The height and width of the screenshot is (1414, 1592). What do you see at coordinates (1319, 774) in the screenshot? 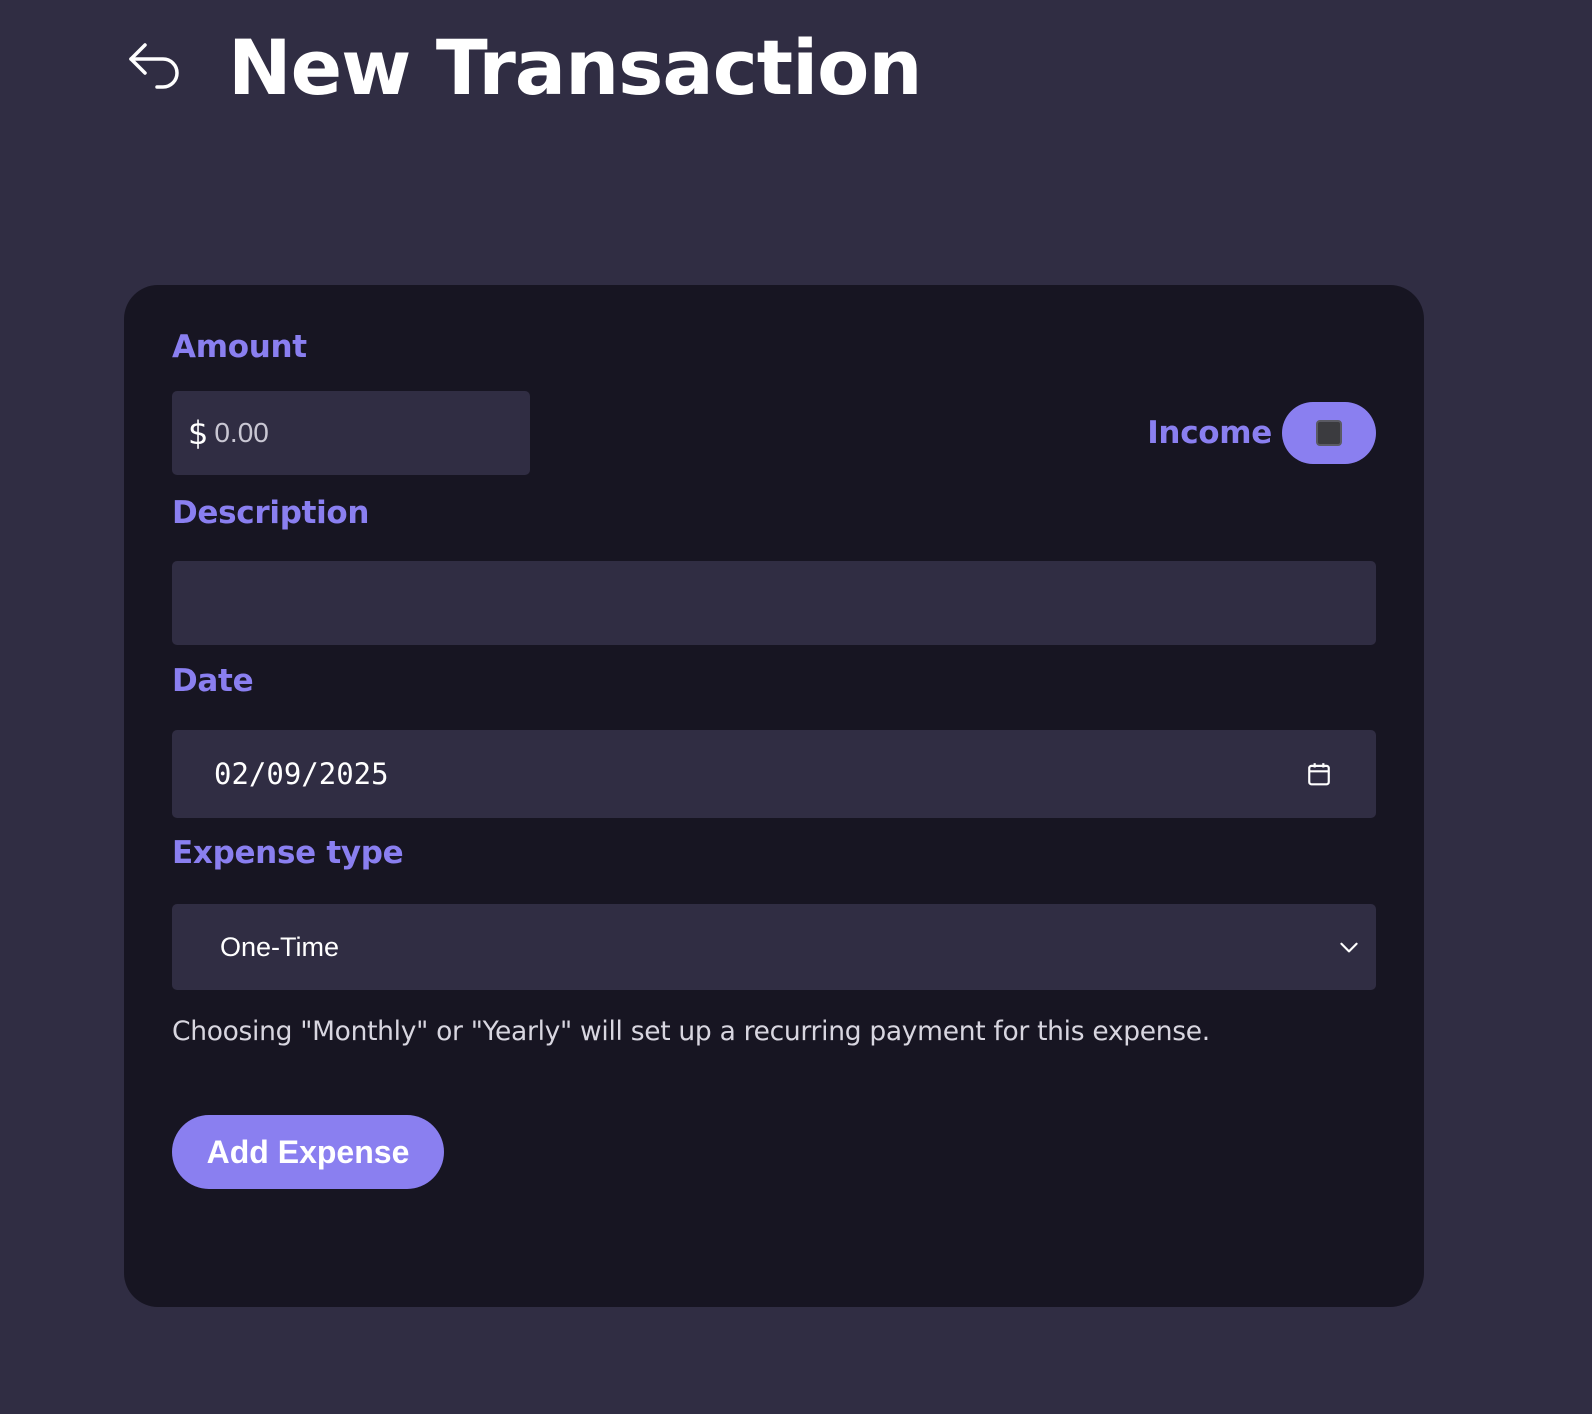
I see `calendar-icon` at bounding box center [1319, 774].